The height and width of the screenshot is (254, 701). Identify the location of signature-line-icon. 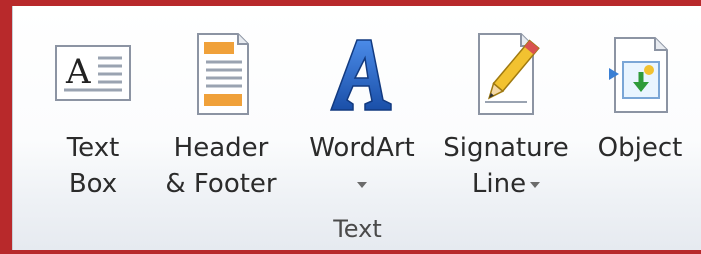
(506, 73).